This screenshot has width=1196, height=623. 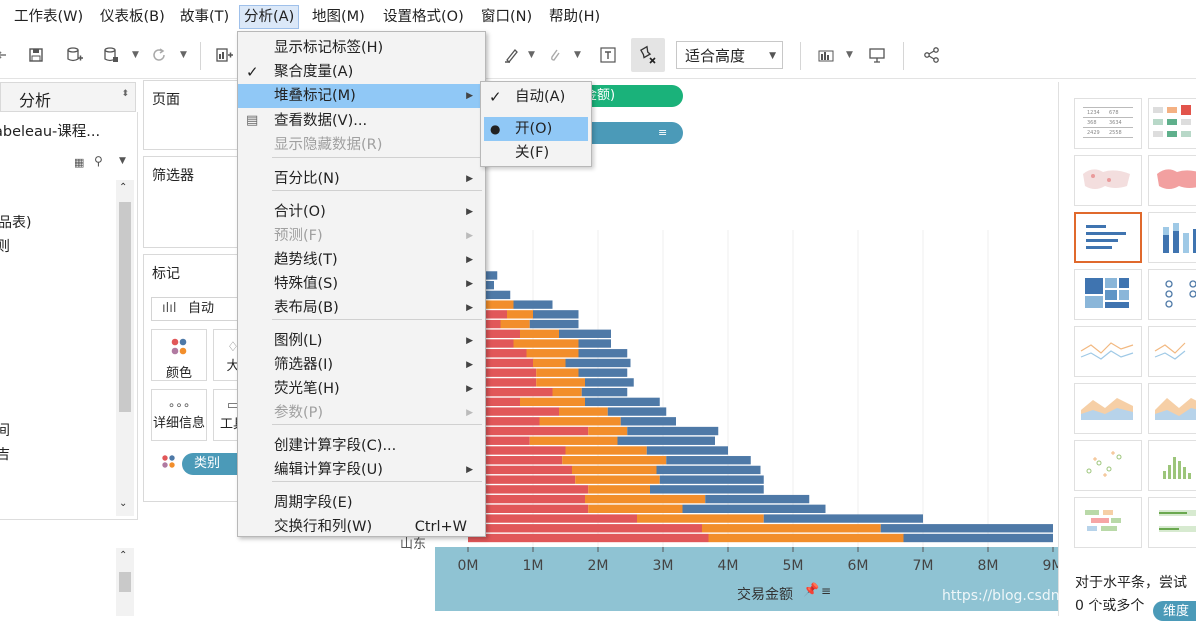 I want to click on analysis-menu-item: 周期字段(E), so click(x=361, y=503).